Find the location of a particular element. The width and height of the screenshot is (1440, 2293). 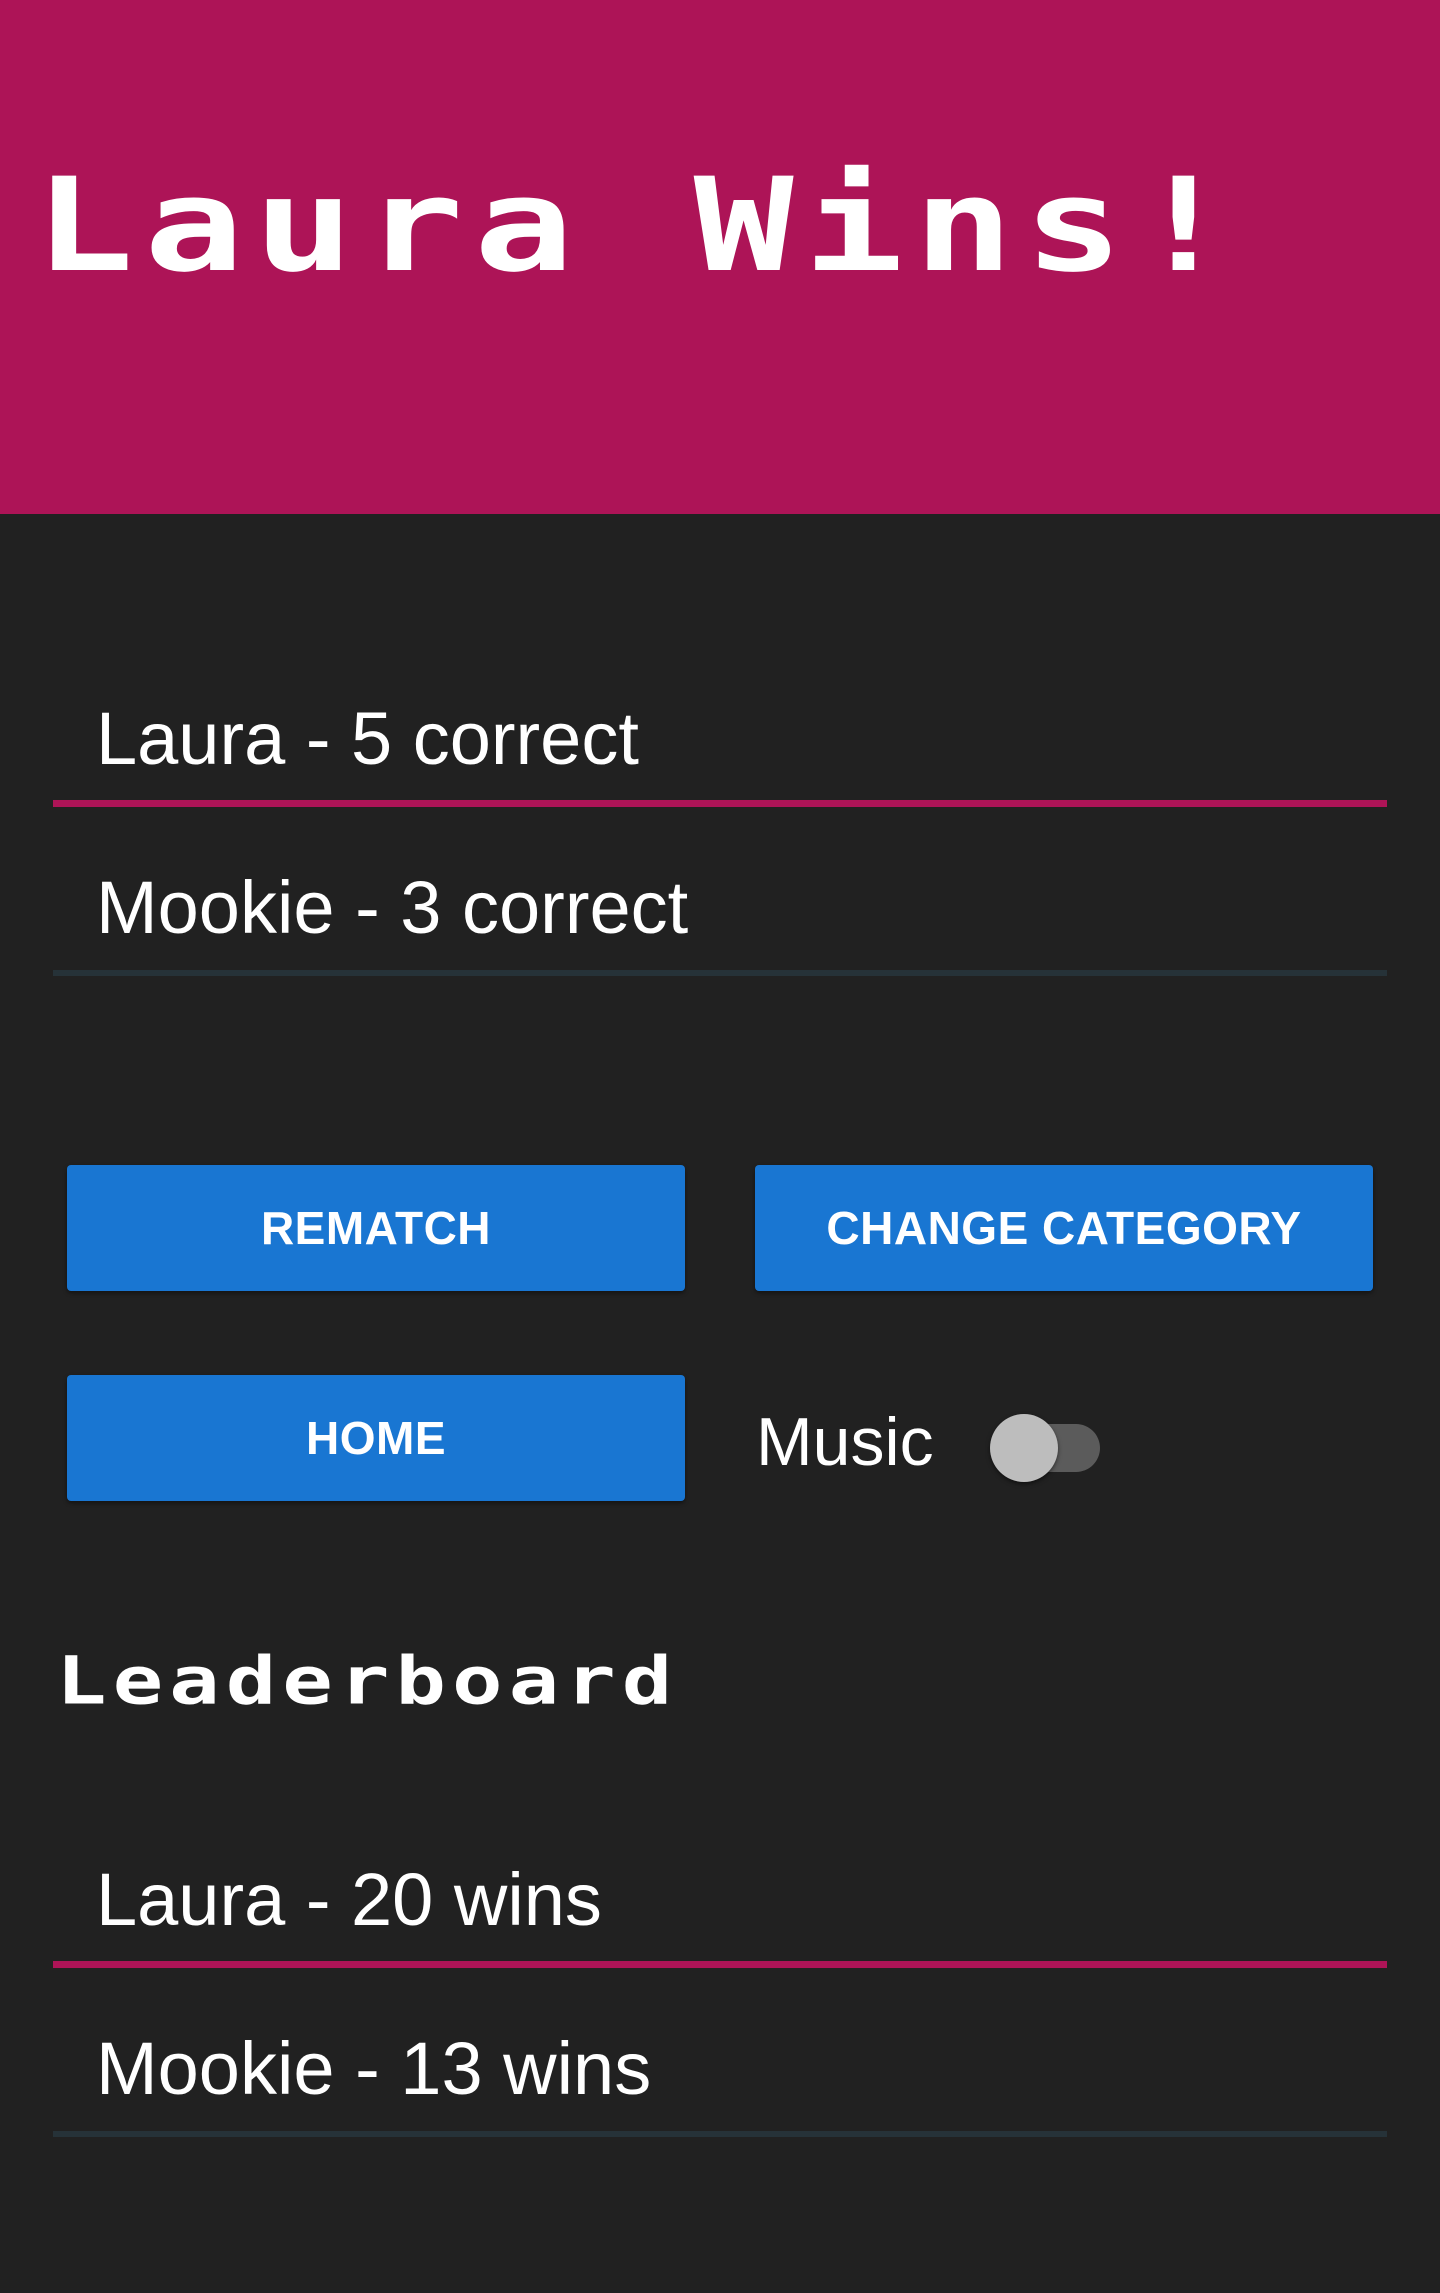

rematch-button: REMATCH is located at coordinates (376, 1228).